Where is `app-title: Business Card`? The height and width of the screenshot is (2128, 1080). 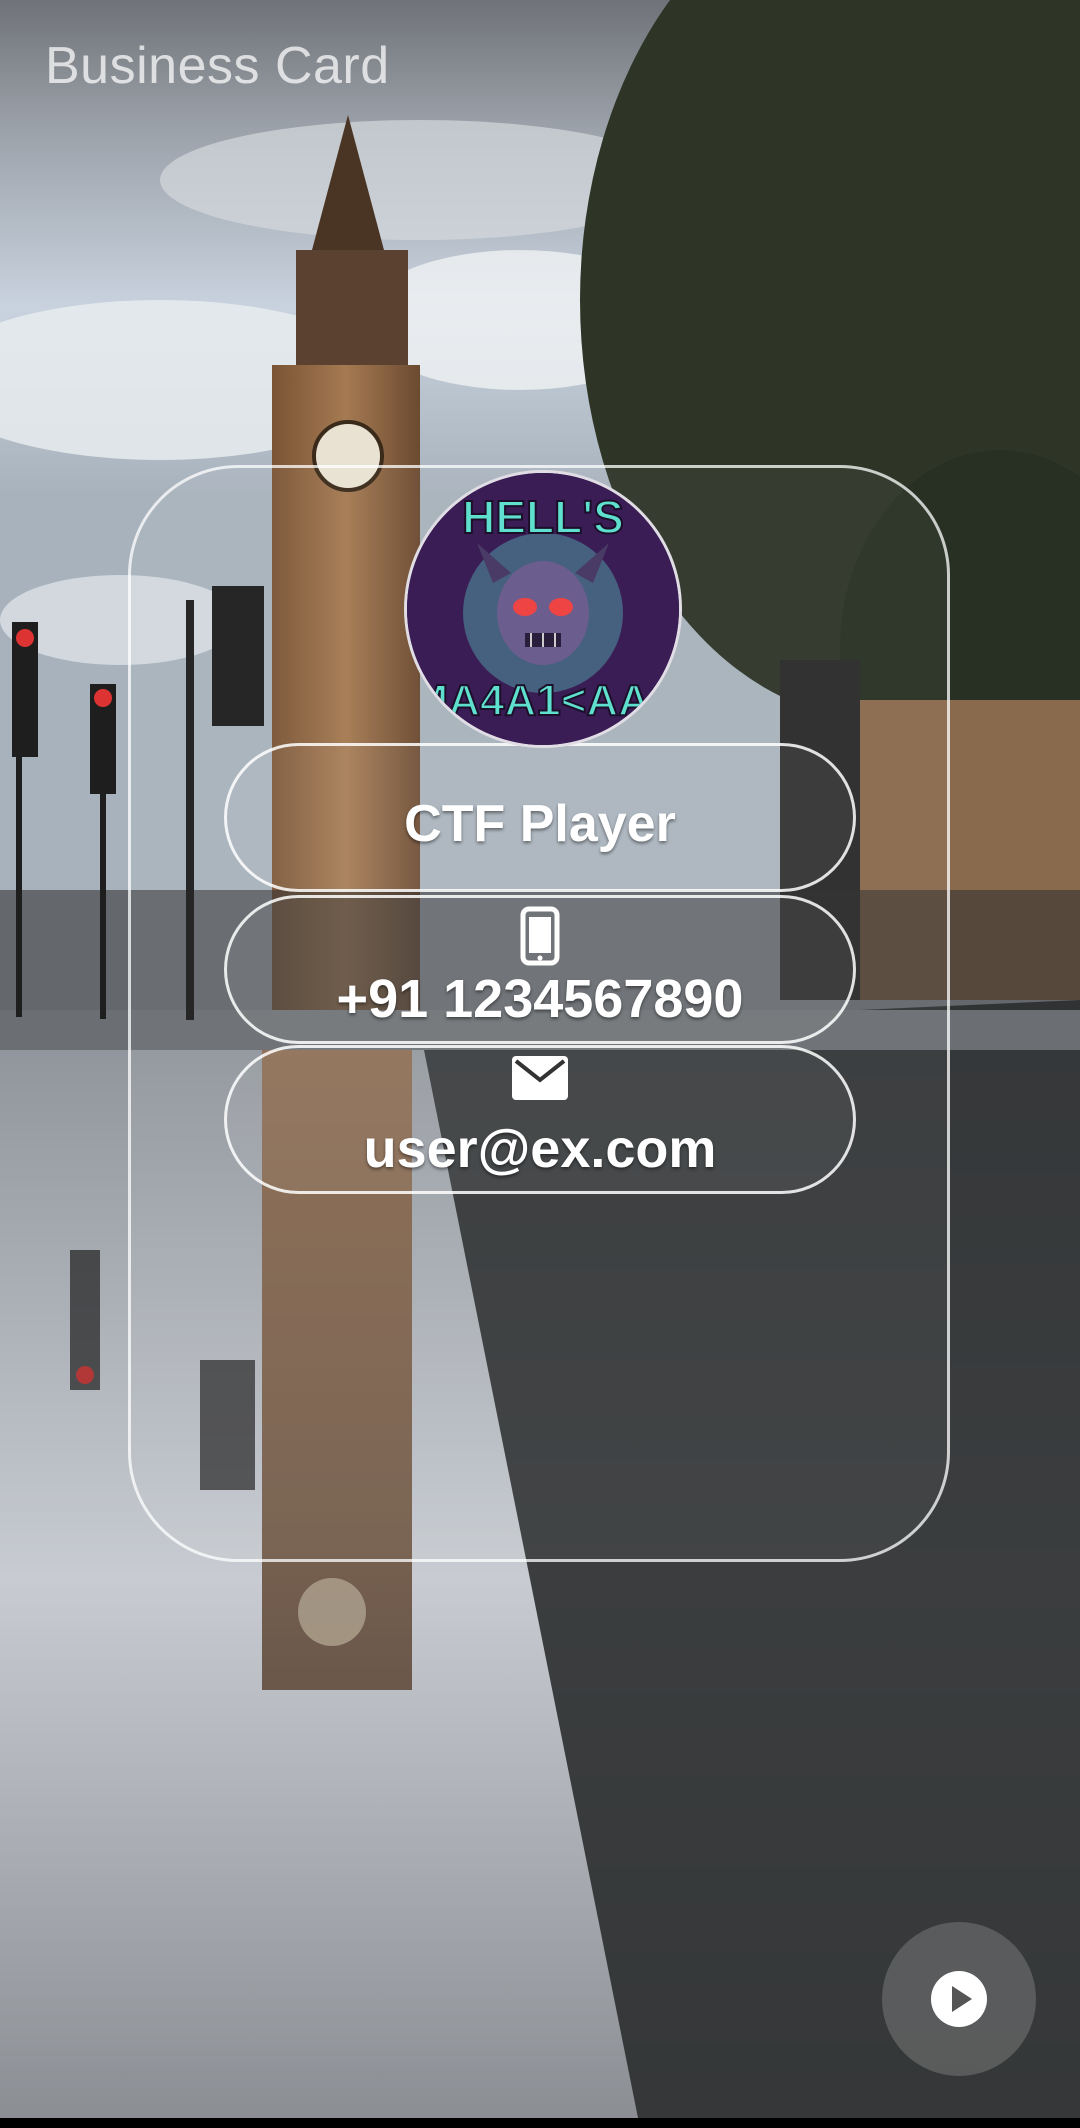
app-title: Business Card is located at coordinates (217, 66).